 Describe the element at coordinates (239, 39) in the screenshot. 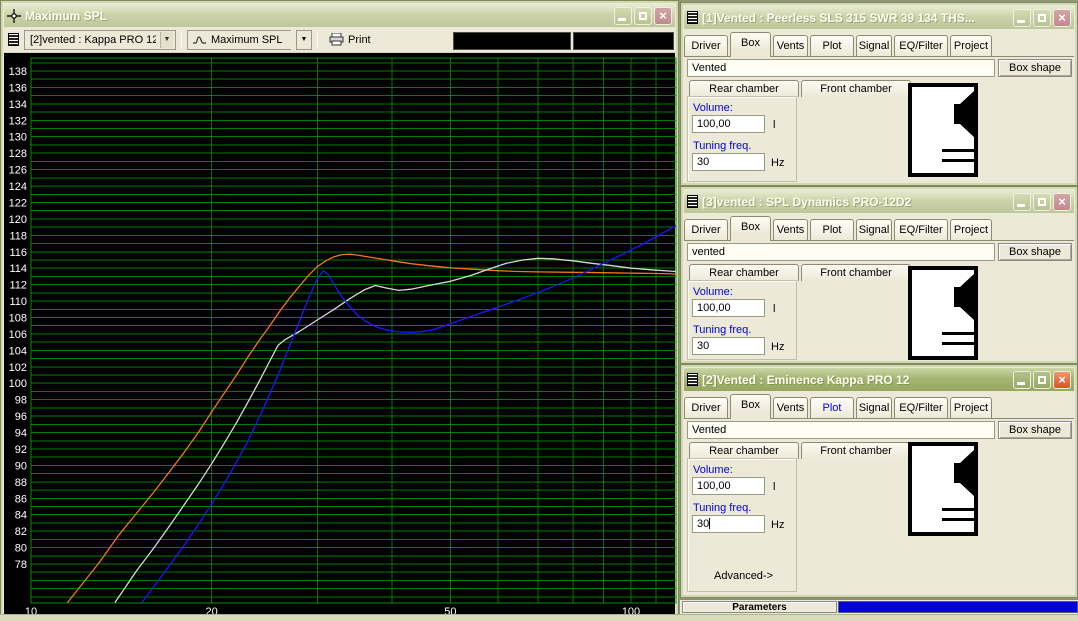

I see `graph-selector: Maximum SPL` at that location.